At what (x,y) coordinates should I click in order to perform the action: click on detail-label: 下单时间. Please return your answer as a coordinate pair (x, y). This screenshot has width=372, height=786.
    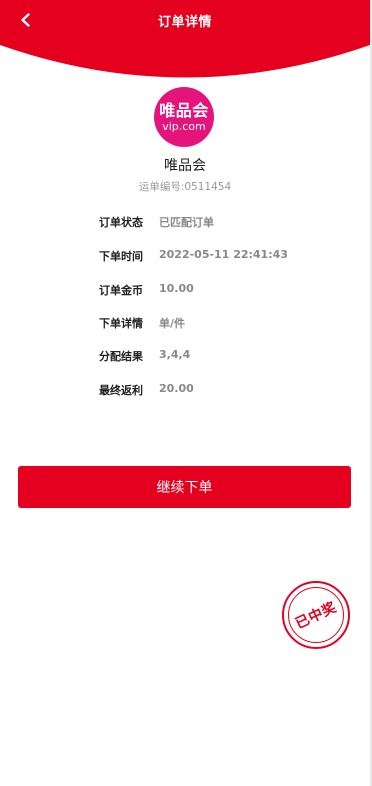
    Looking at the image, I should click on (121, 256).